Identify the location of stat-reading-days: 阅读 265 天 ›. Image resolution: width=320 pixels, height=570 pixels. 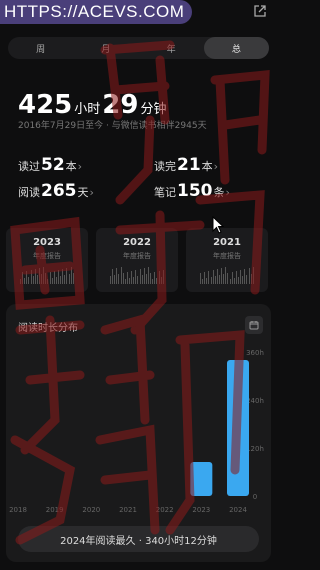
(56, 191).